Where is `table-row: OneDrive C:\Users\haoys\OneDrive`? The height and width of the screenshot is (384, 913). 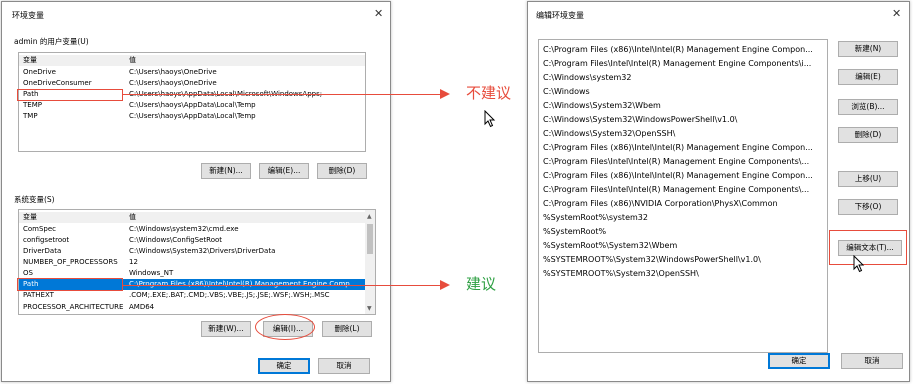
table-row: OneDrive C:\Users\haoys\OneDrive is located at coordinates (192, 72).